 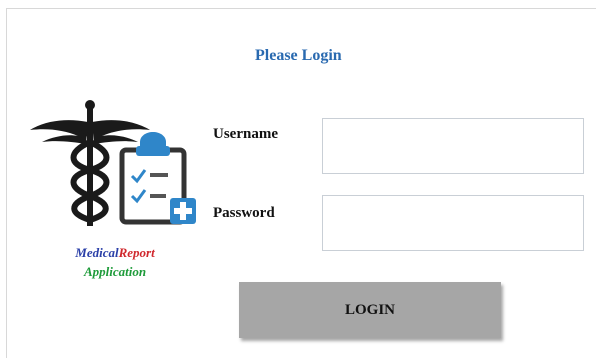 What do you see at coordinates (183, 211) in the screenshot?
I see `plus-badge-icon` at bounding box center [183, 211].